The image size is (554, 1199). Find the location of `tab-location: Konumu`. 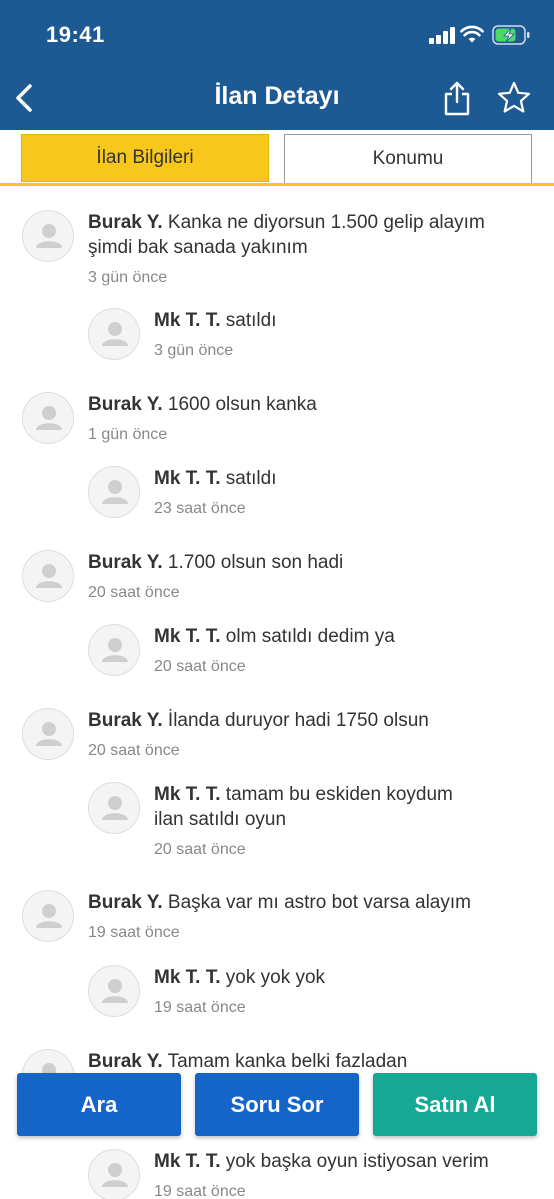

tab-location: Konumu is located at coordinates (408, 158).